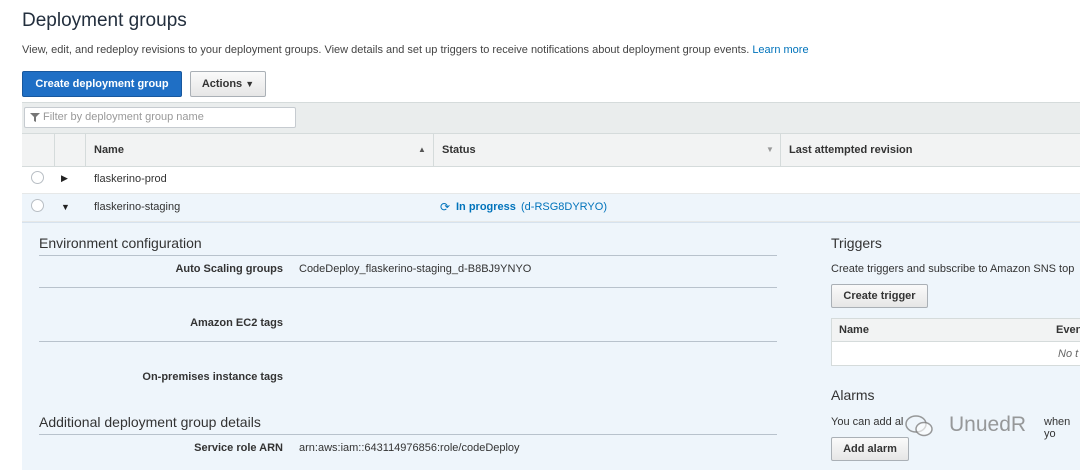 The height and width of the screenshot is (470, 1080). What do you see at coordinates (551, 150) in the screenshot?
I see `table-header: Name ▲ Status ▼ Last attempted revision` at bounding box center [551, 150].